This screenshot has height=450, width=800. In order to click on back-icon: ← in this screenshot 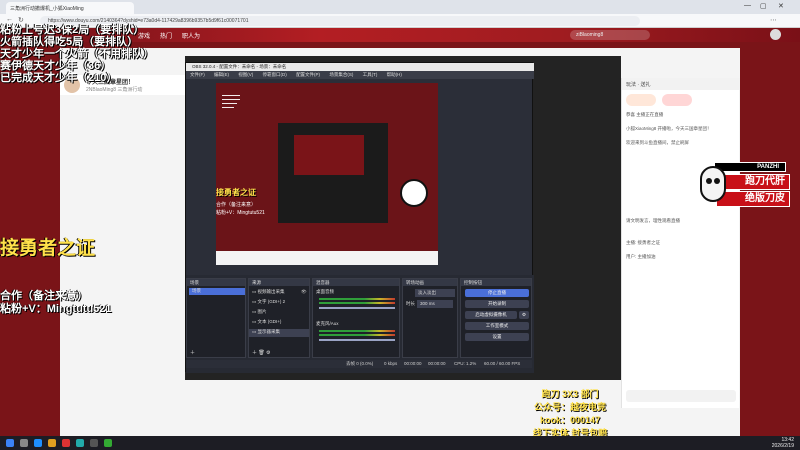, I will do `click(9, 19)`.